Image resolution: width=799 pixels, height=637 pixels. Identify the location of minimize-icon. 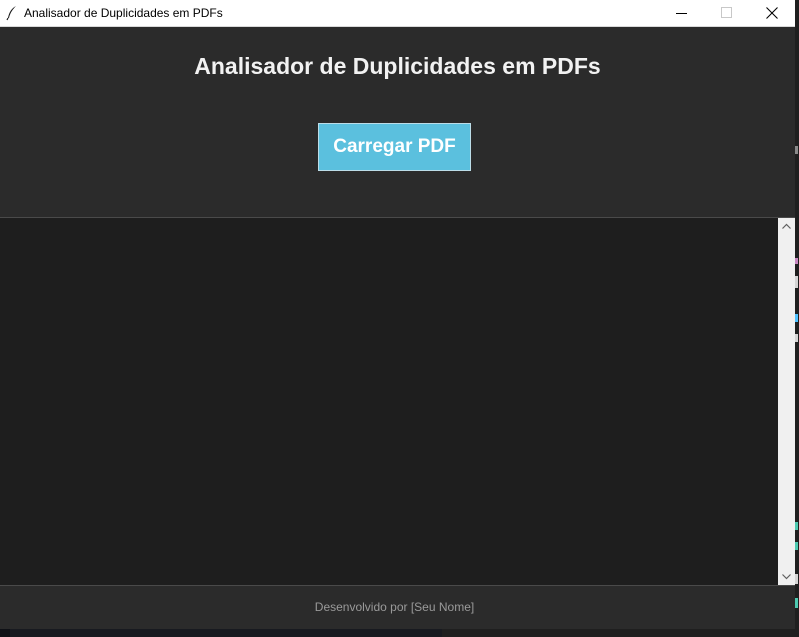
(681, 13).